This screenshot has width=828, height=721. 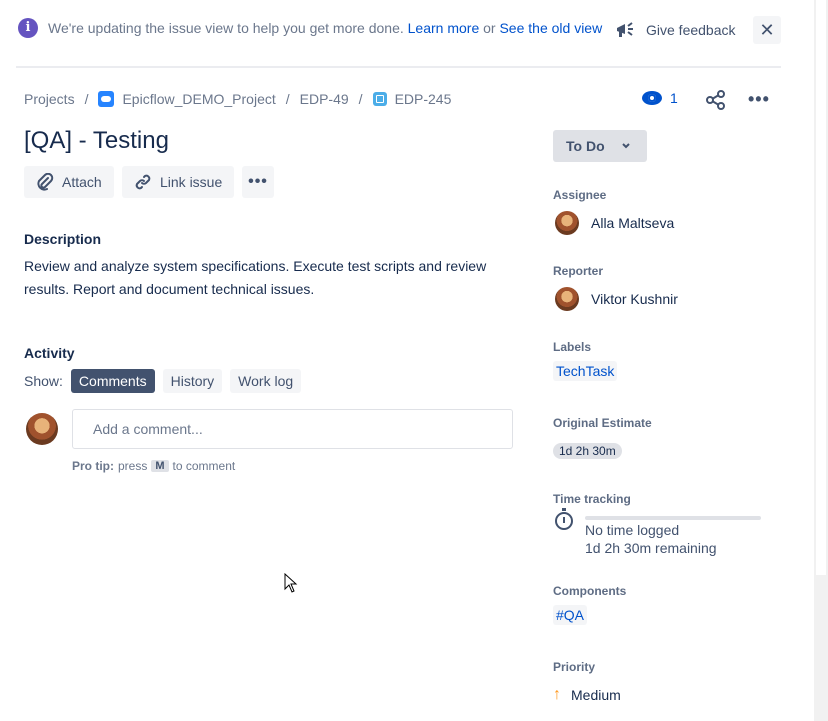 I want to click on reporter-field: Viktor Kushnir, so click(x=616, y=299).